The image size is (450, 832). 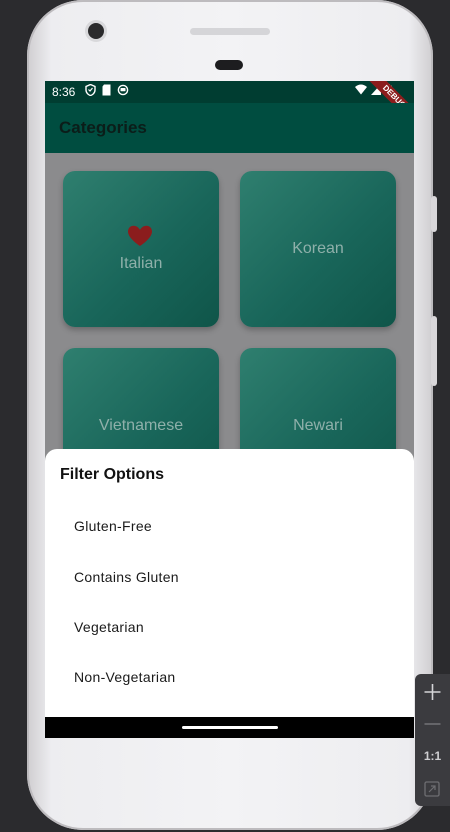 What do you see at coordinates (90, 90) in the screenshot?
I see `shield-icon` at bounding box center [90, 90].